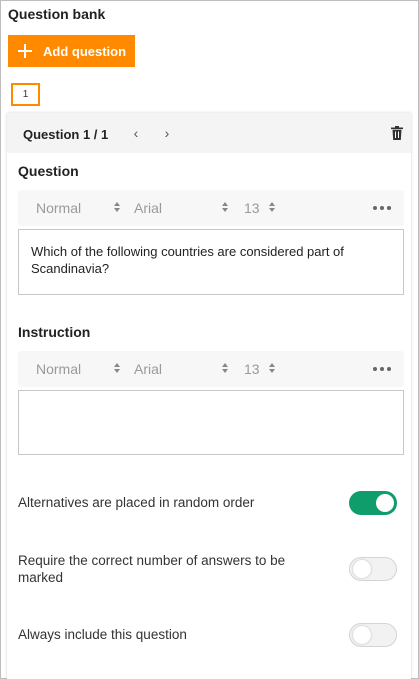 This screenshot has width=419, height=679. I want to click on question-font-select: Arial, so click(148, 208).